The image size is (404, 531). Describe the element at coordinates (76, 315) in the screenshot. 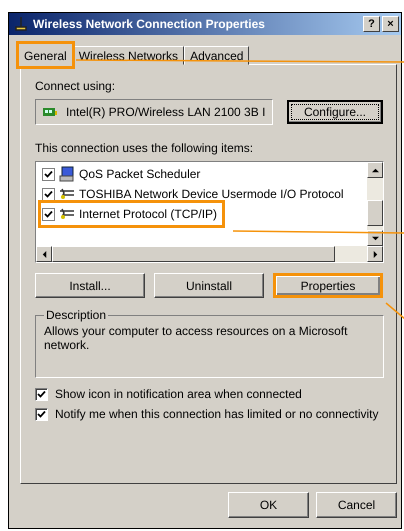

I see `description-title: Description` at that location.